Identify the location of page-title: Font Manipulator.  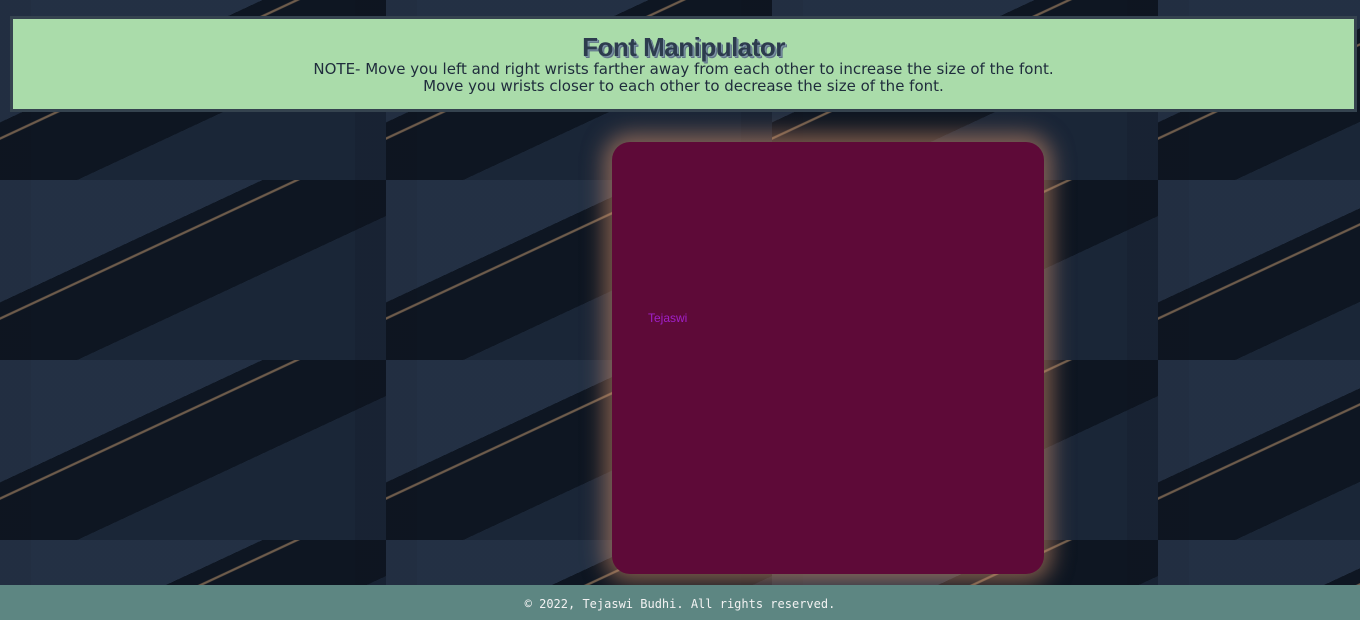
(683, 47).